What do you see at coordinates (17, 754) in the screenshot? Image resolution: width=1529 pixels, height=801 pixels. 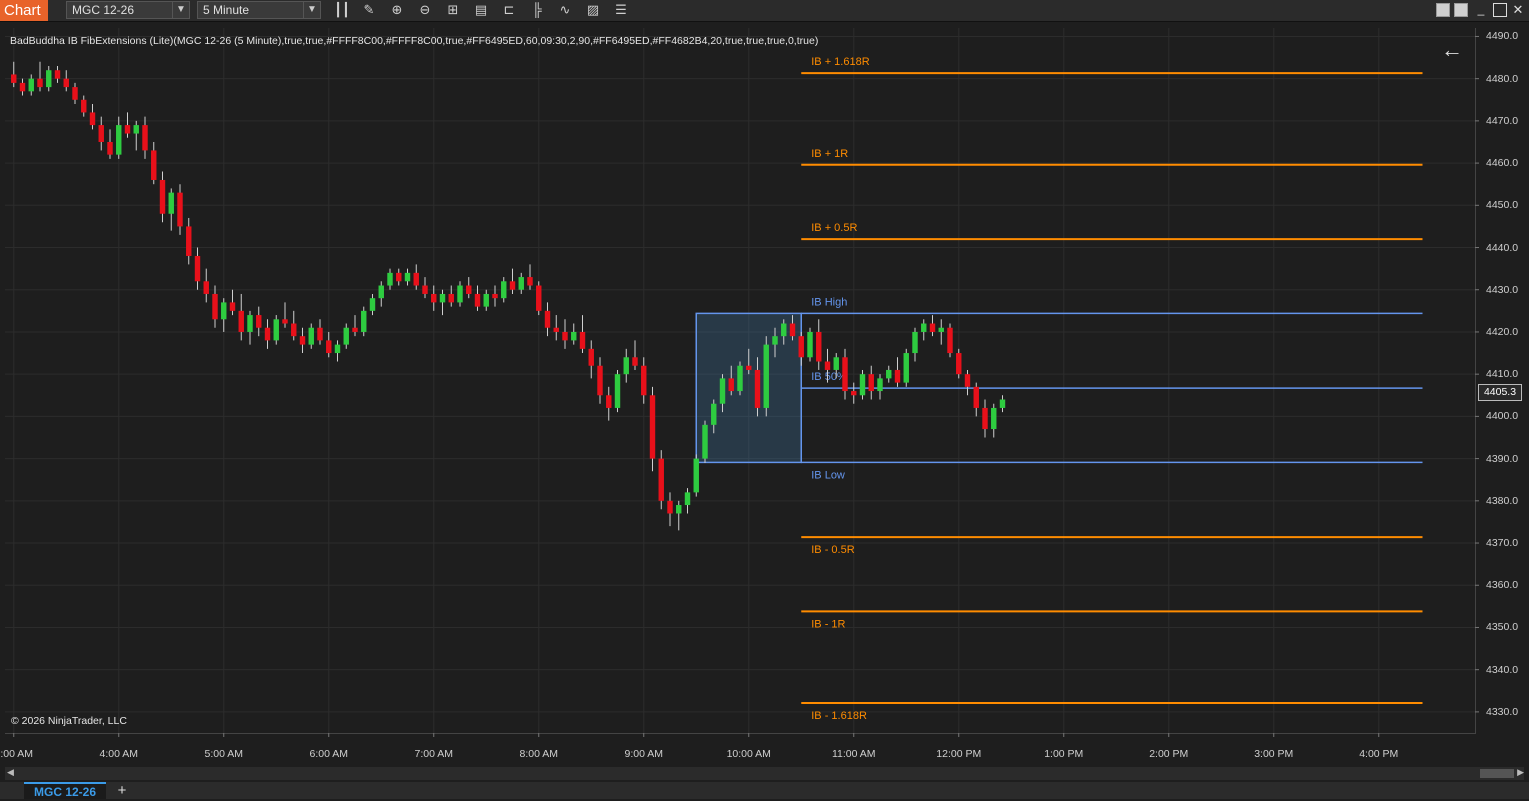 I see `time-tick-label: 3:00 AM` at bounding box center [17, 754].